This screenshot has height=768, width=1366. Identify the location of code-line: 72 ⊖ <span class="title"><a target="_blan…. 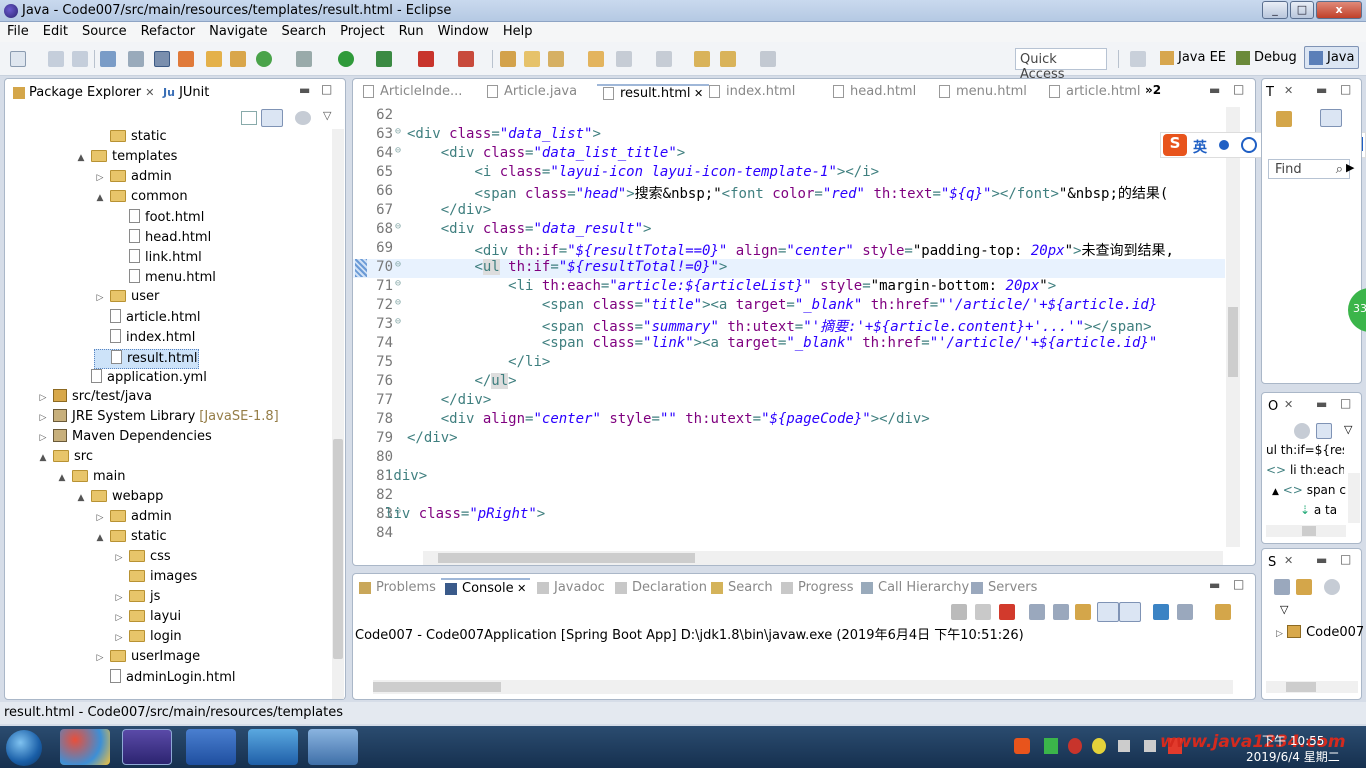
(789, 306).